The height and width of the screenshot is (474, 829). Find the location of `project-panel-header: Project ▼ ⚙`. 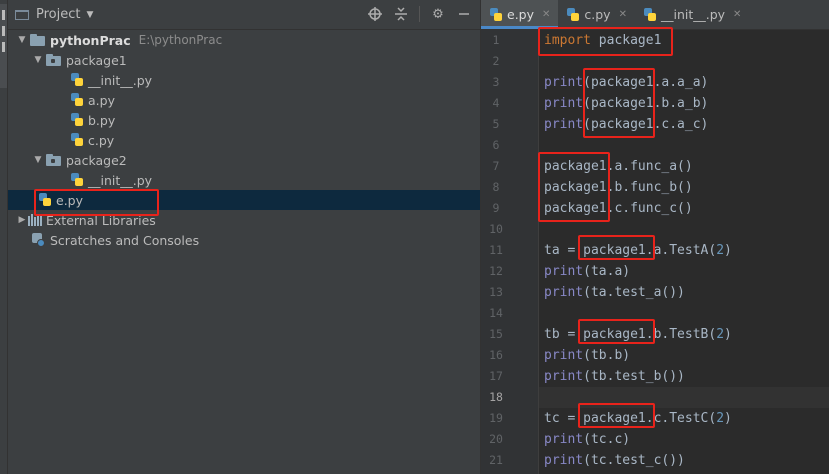

project-panel-header: Project ▼ ⚙ is located at coordinates (244, 15).